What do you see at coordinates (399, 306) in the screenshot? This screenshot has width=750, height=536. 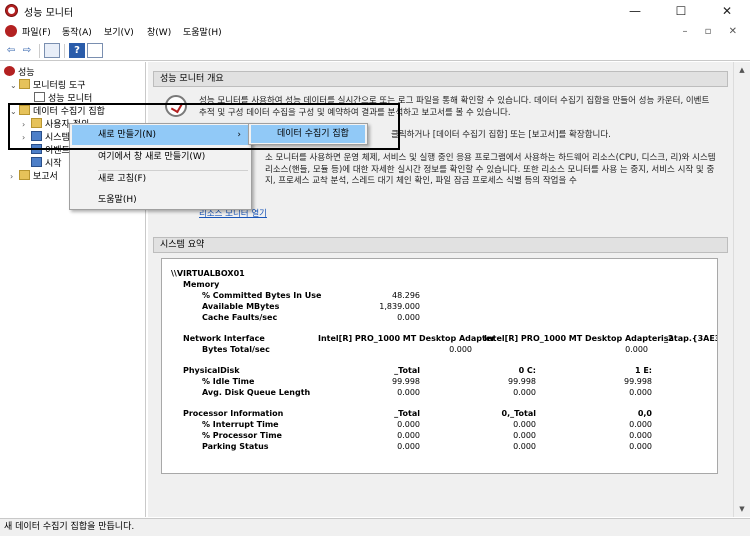 I see `memory-value: 1,839.000` at bounding box center [399, 306].